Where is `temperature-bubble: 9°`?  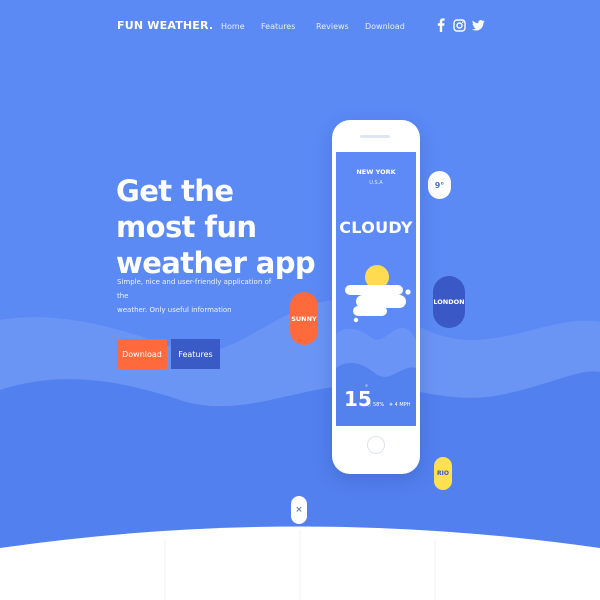
temperature-bubble: 9° is located at coordinates (439, 185).